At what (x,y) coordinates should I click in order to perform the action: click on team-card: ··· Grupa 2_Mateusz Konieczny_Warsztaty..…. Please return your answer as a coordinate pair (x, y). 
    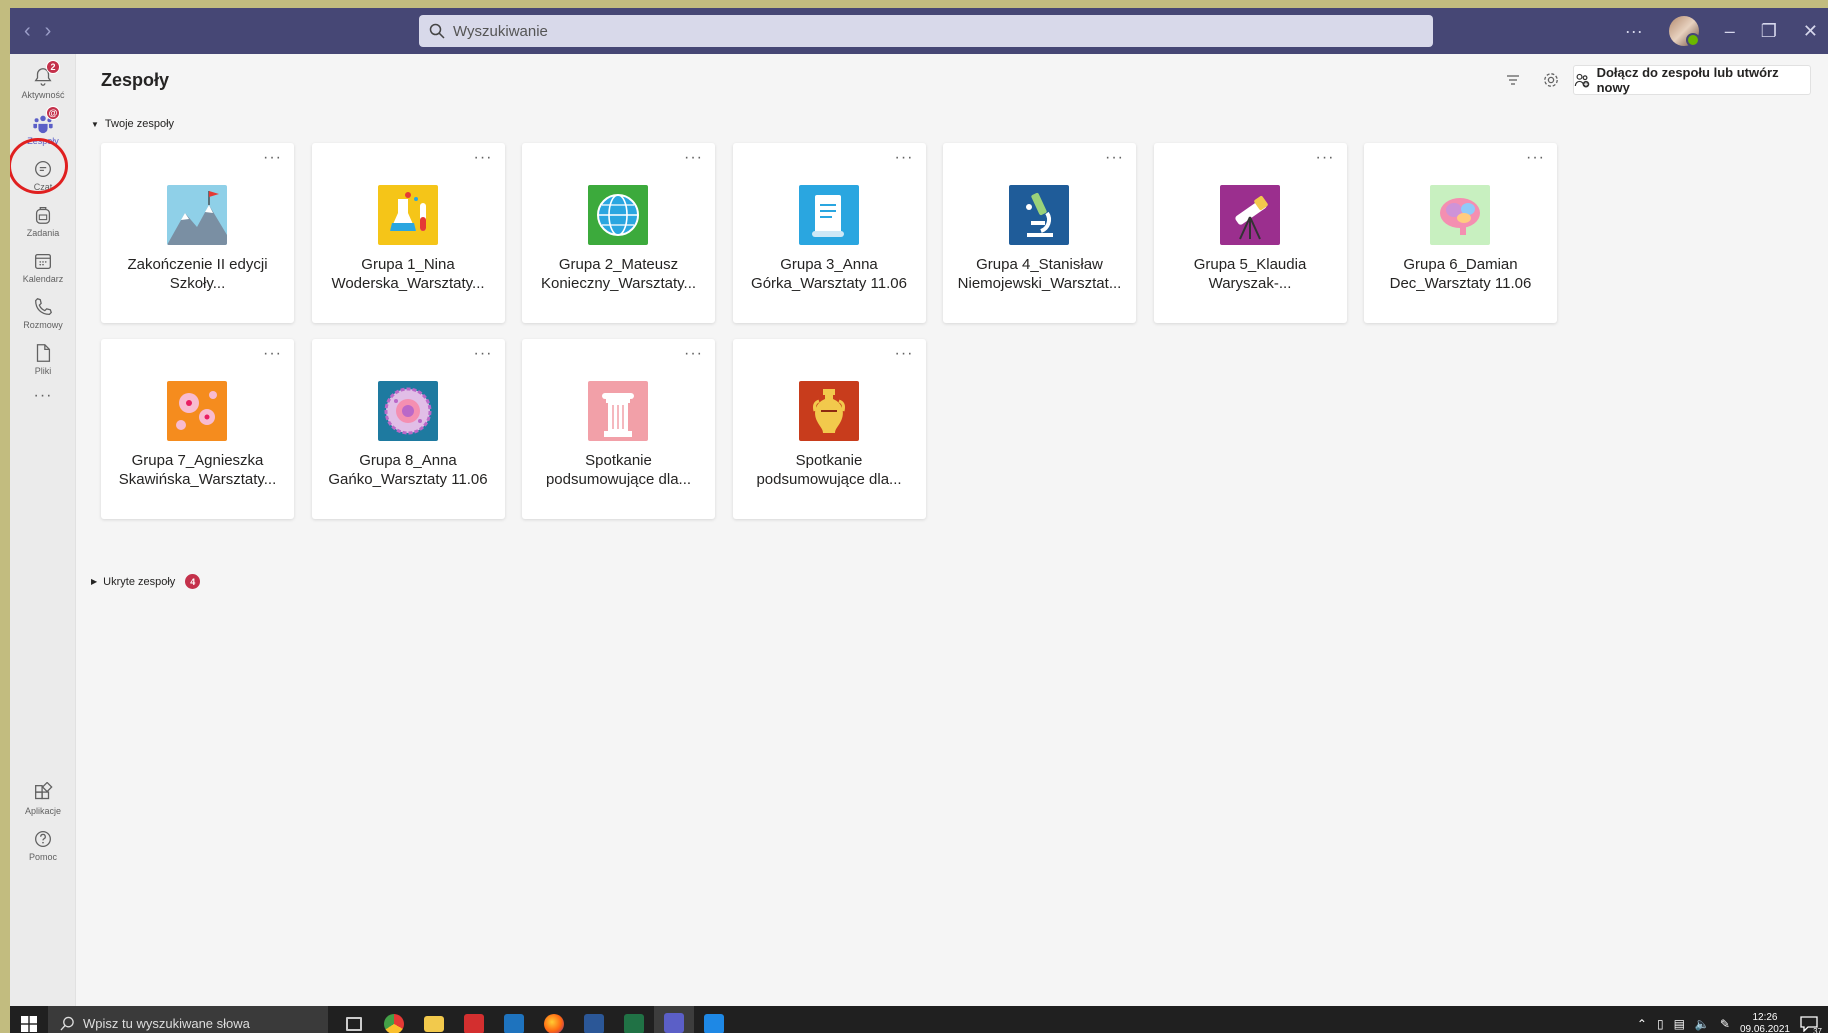
    Looking at the image, I should click on (618, 233).